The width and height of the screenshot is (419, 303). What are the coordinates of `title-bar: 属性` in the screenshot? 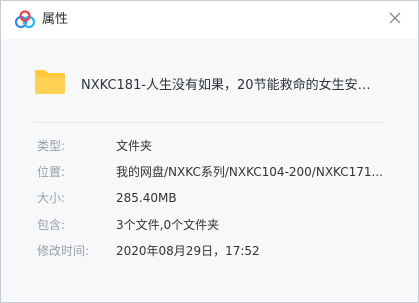 It's located at (209, 20).